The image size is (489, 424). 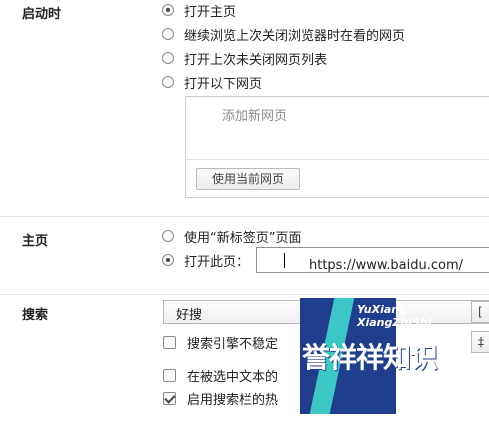 What do you see at coordinates (243, 238) in the screenshot?
I see `homepage-option-label: 使用“新标签页”页面` at bounding box center [243, 238].